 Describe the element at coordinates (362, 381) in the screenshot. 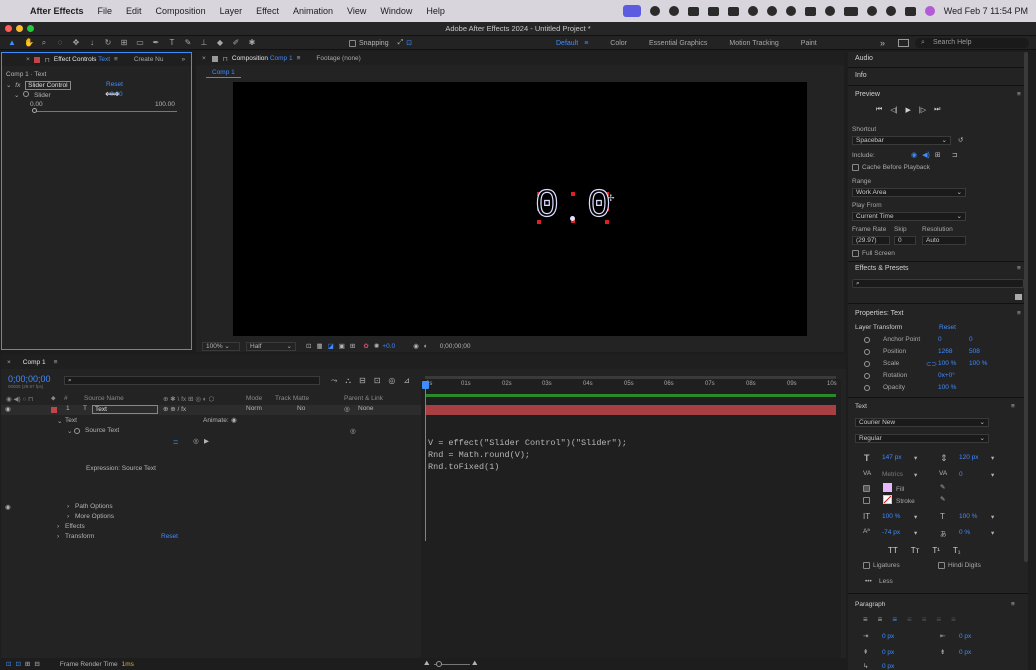

I see `shy-layers-icon: ⊟` at that location.